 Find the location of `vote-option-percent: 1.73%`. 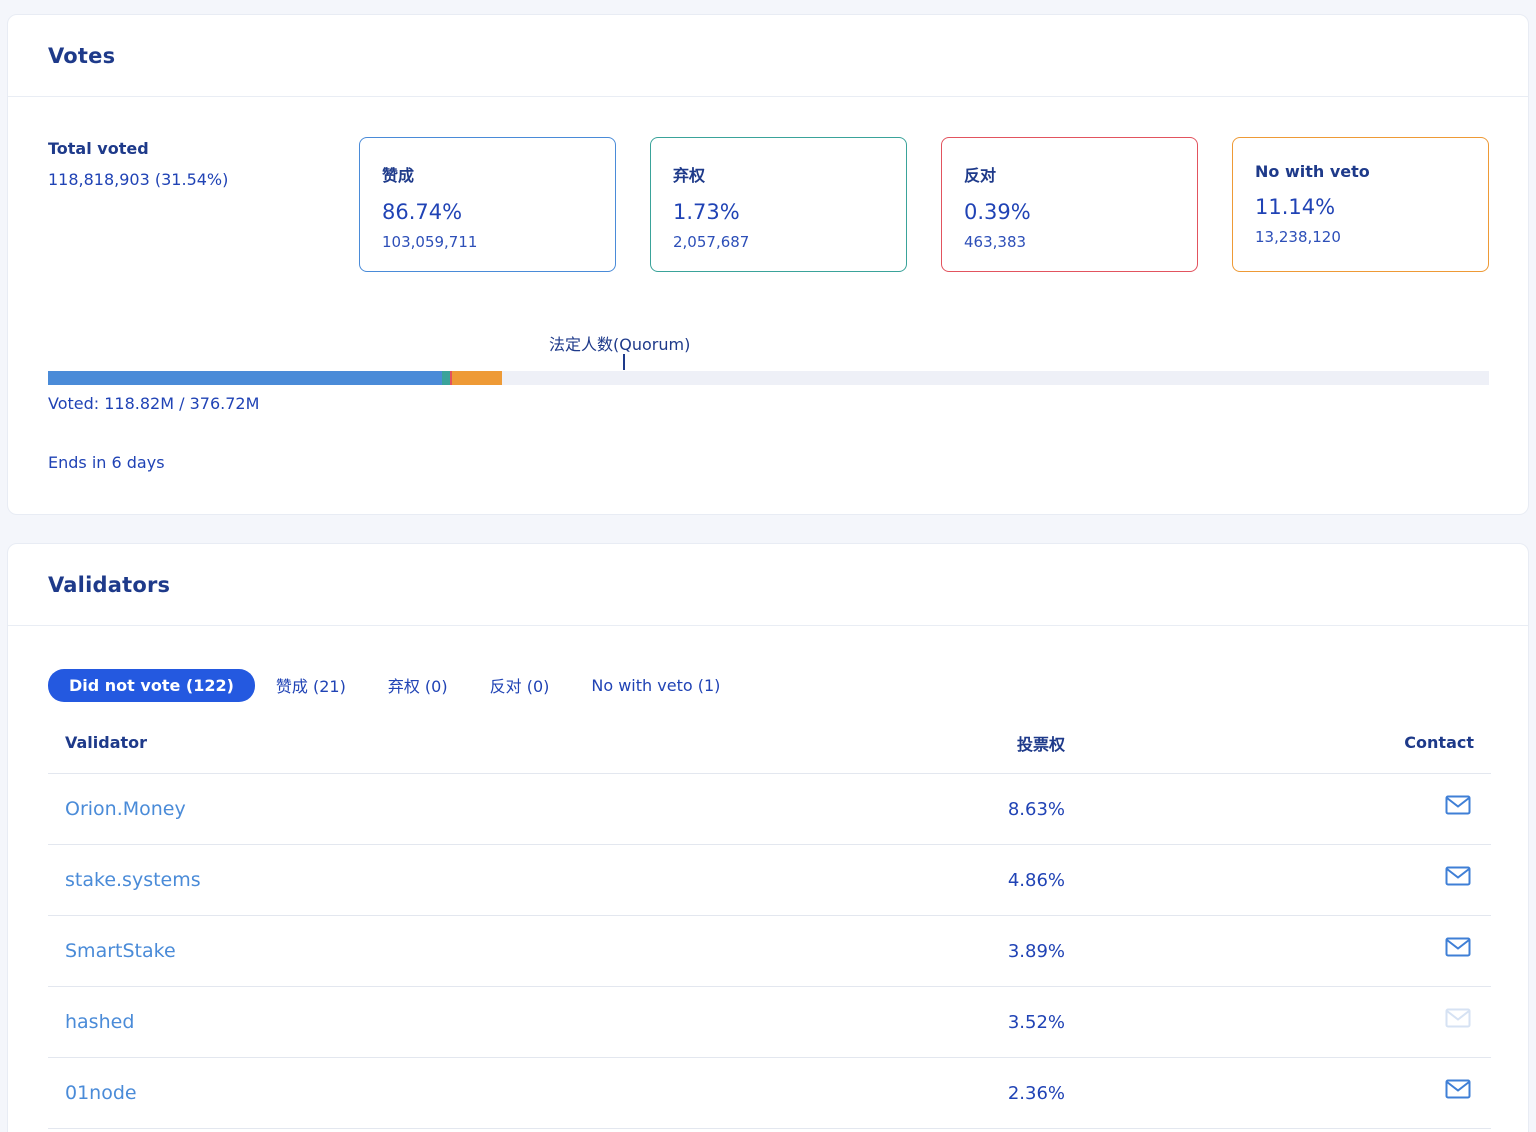

vote-option-percent: 1.73% is located at coordinates (706, 212).